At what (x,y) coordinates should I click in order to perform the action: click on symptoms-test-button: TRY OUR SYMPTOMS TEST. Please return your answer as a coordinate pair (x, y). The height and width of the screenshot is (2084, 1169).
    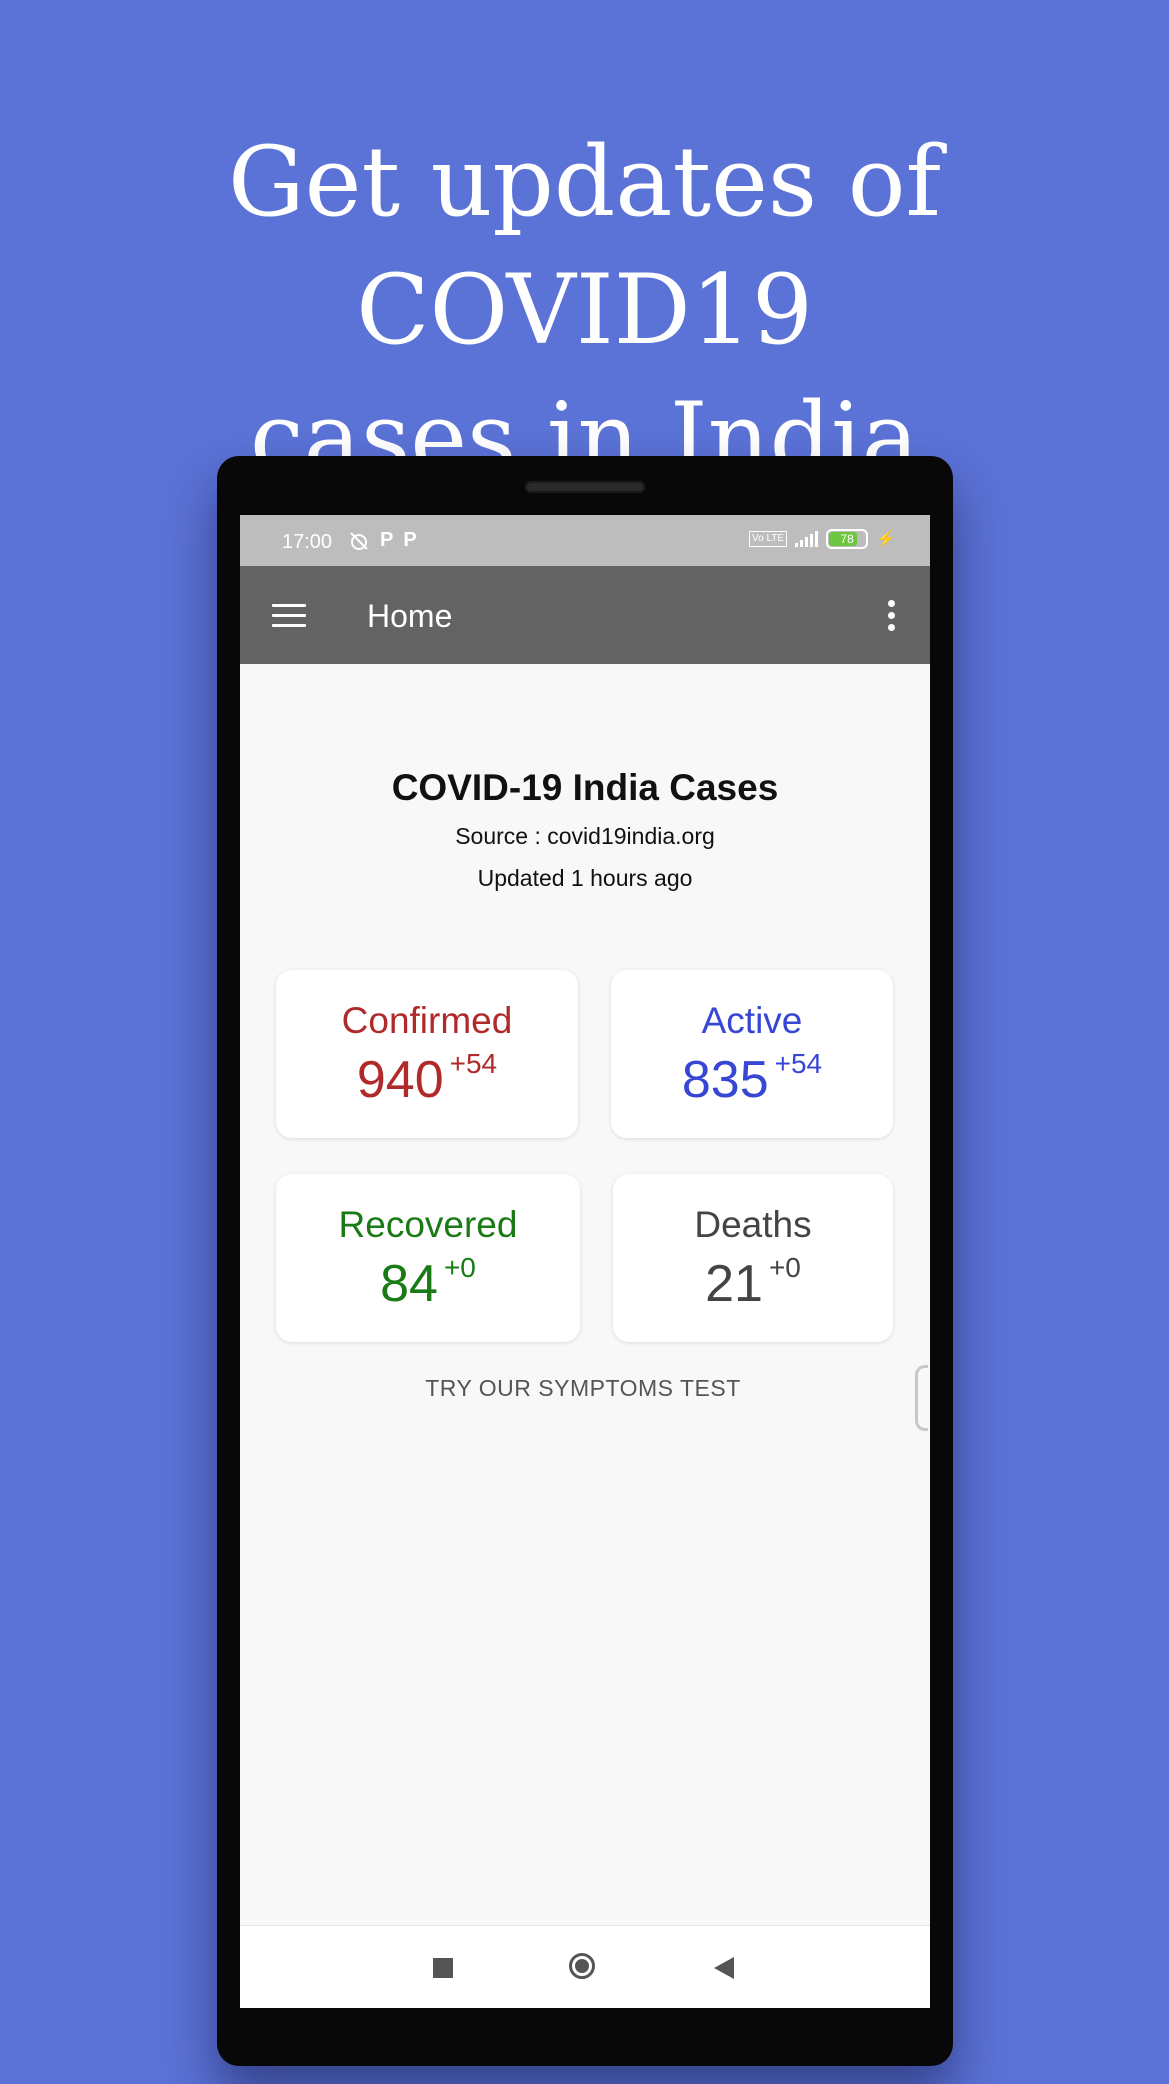
    Looking at the image, I should click on (583, 1388).